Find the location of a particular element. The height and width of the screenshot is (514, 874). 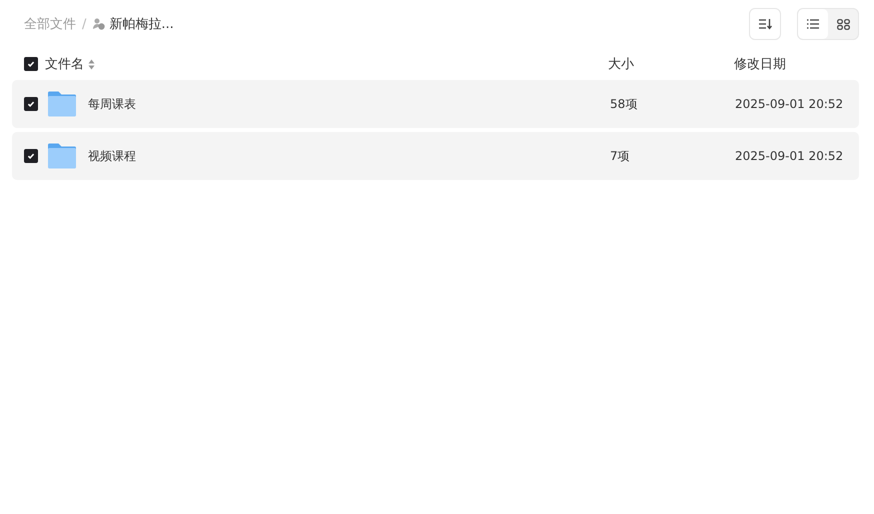

list-icon is located at coordinates (813, 24).